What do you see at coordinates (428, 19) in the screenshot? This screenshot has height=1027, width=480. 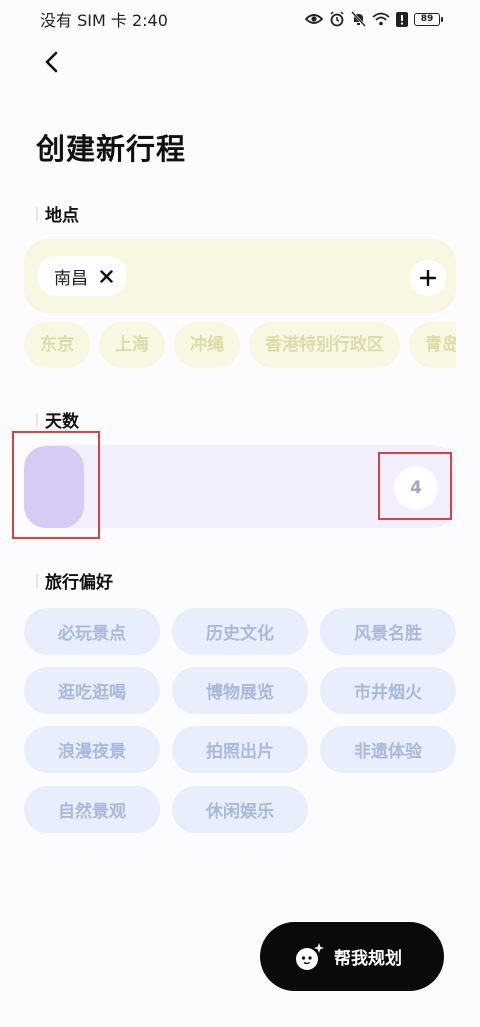 I see `battery-icon: 89` at bounding box center [428, 19].